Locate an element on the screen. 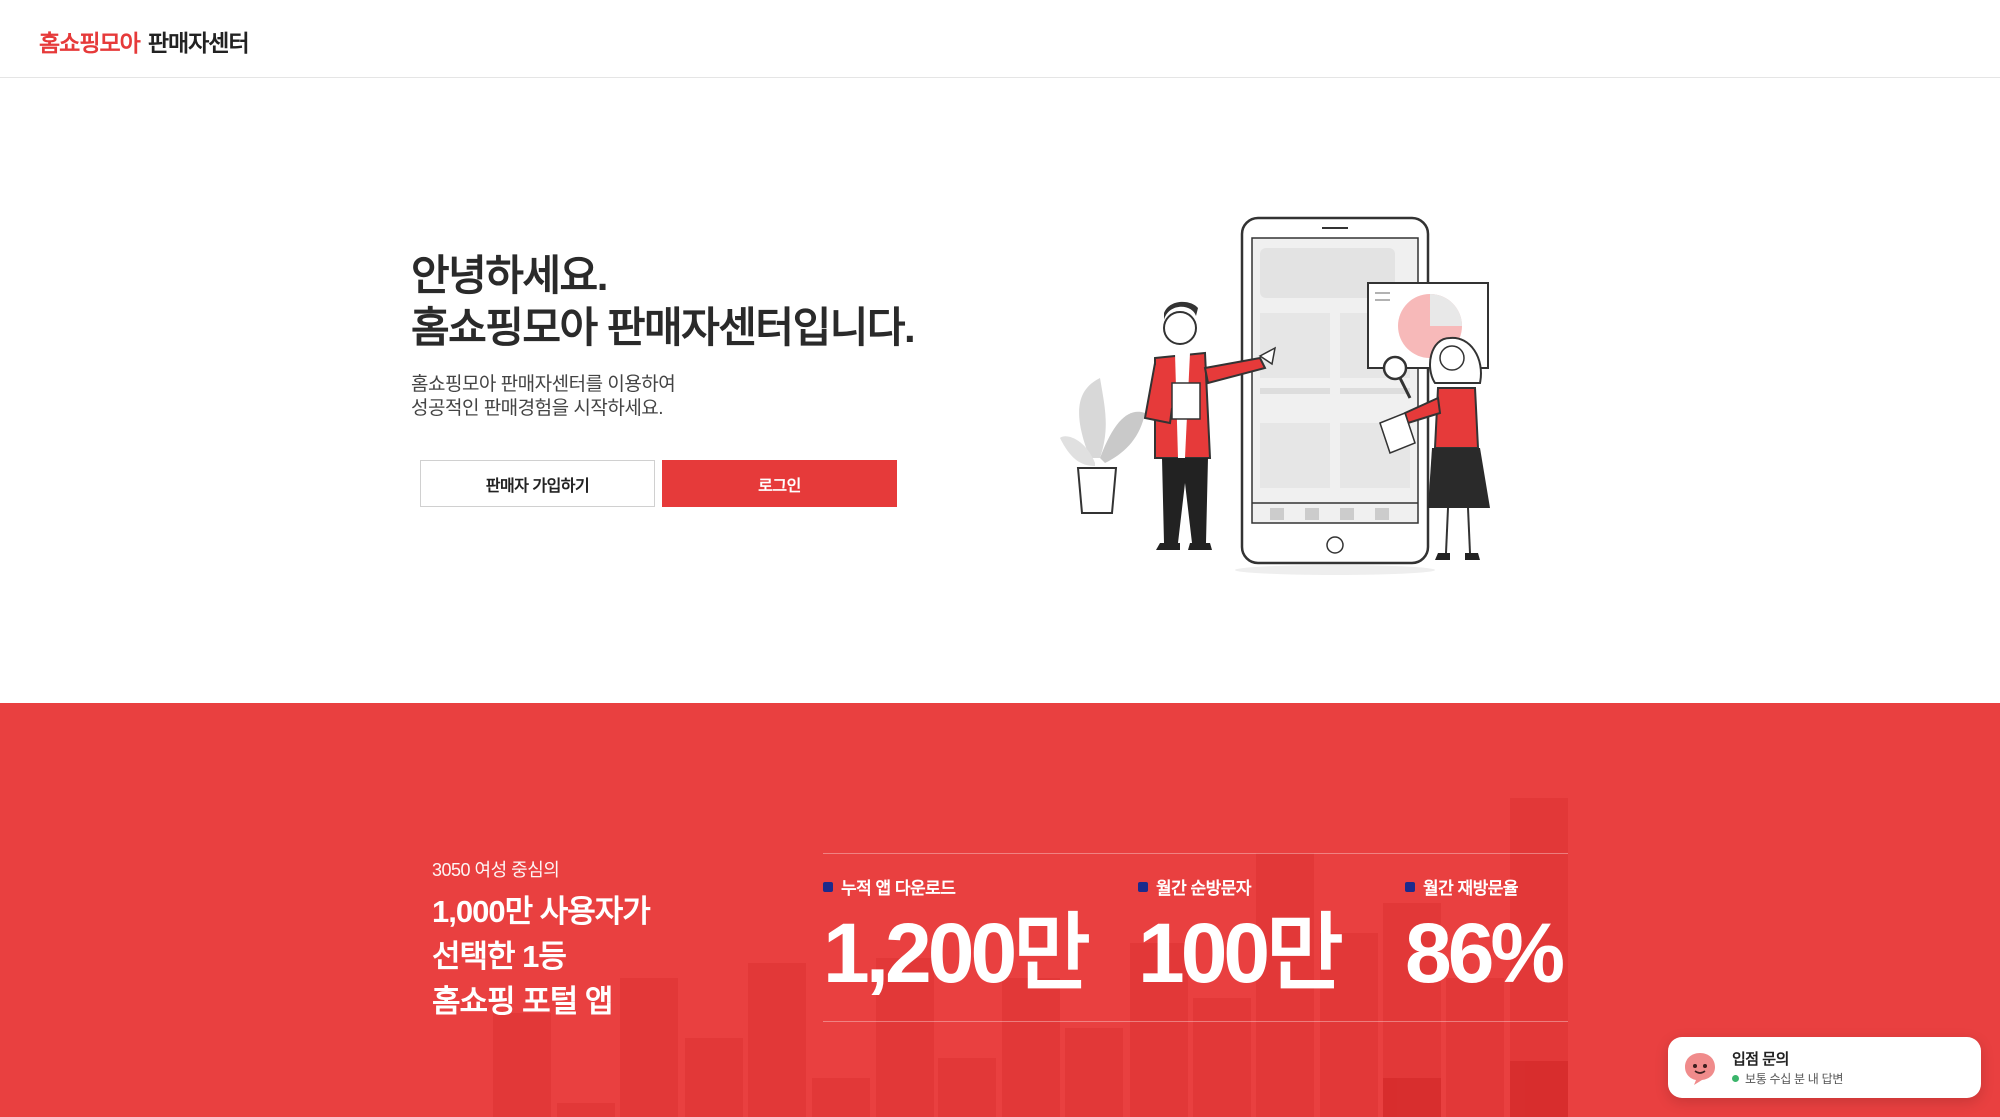  stats-headline: 1,000만 사용자가 선택한 1등 홈쇼핑 포털 앱 is located at coordinates (541, 956).